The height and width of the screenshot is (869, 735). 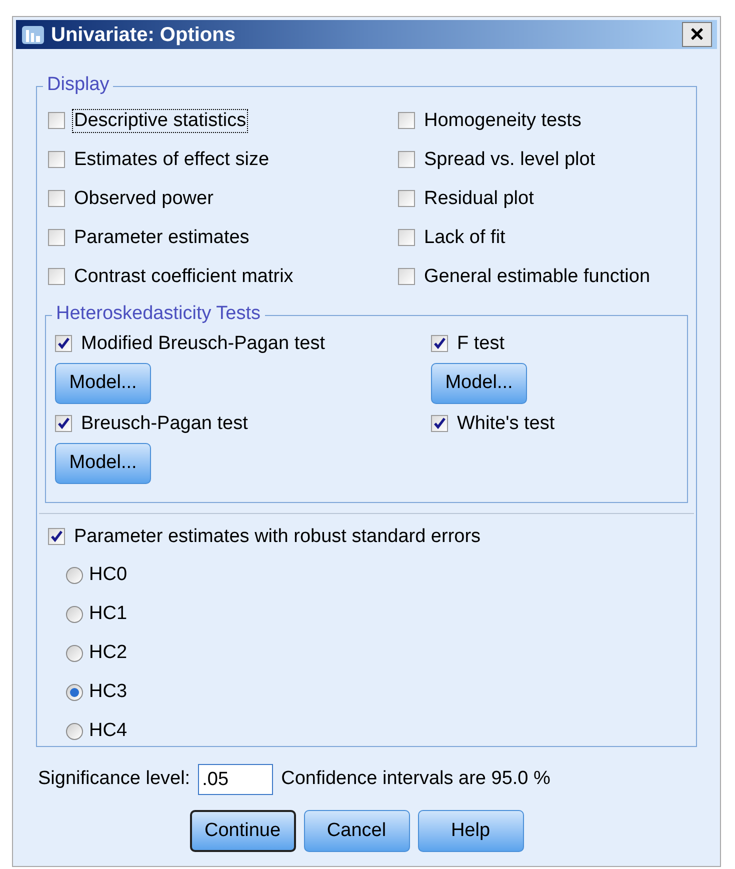 What do you see at coordinates (158, 314) in the screenshot?
I see `group-title: Heteroskedasticity Tests` at bounding box center [158, 314].